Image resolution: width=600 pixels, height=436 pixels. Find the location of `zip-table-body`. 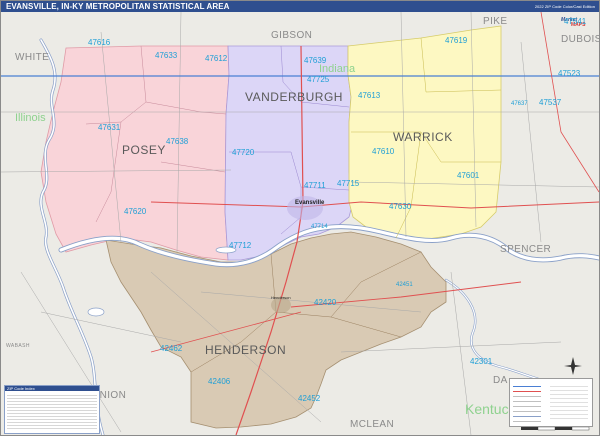

zip-table-body is located at coordinates (52, 412).